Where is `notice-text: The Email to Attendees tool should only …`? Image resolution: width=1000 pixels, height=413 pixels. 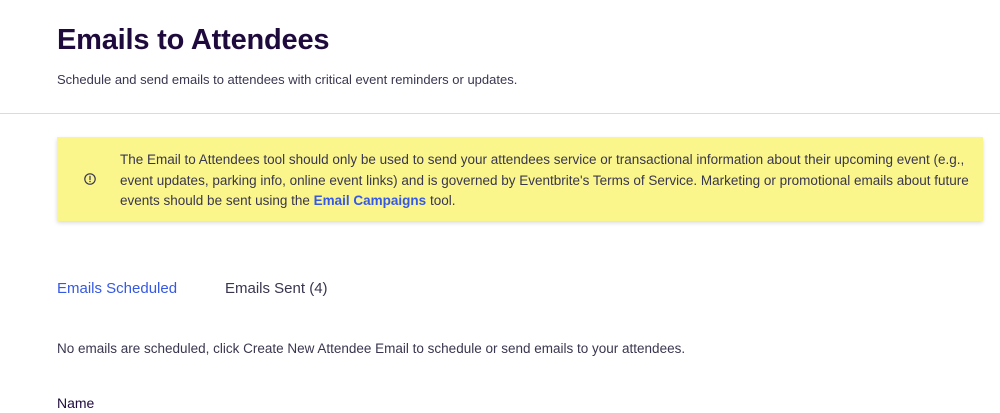 notice-text: The Email to Attendees tool should only … is located at coordinates (550, 181).